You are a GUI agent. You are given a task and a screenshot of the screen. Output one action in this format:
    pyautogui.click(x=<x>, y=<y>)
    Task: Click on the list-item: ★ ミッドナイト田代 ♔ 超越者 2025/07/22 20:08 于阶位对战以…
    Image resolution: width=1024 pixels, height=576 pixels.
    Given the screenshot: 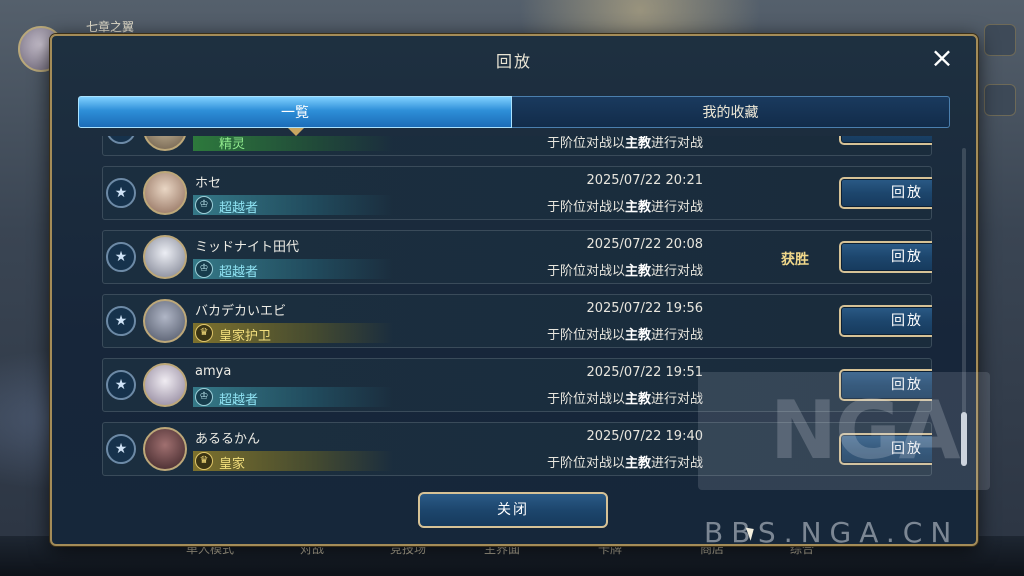 What is the action you would take?
    pyautogui.click(x=517, y=257)
    